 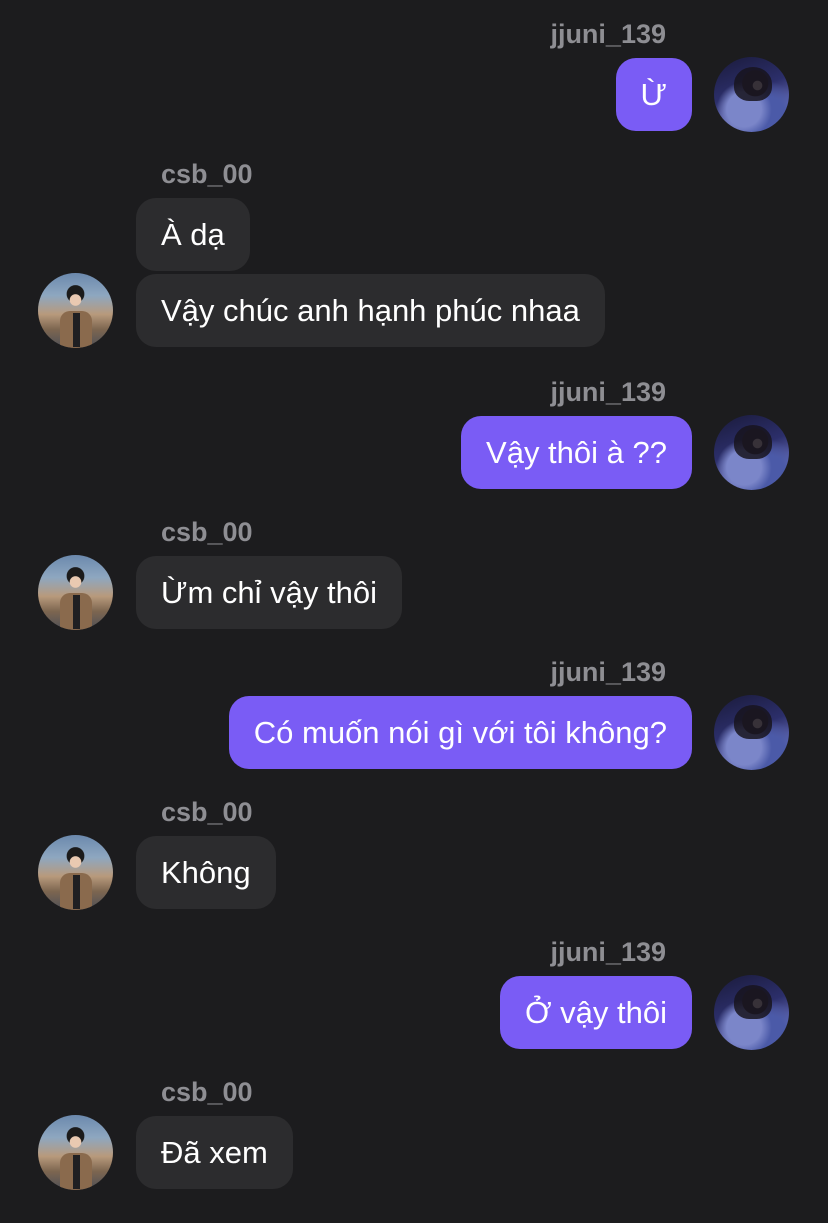 I want to click on sent-message-bubble: Vậy thôi à ??, so click(x=576, y=452).